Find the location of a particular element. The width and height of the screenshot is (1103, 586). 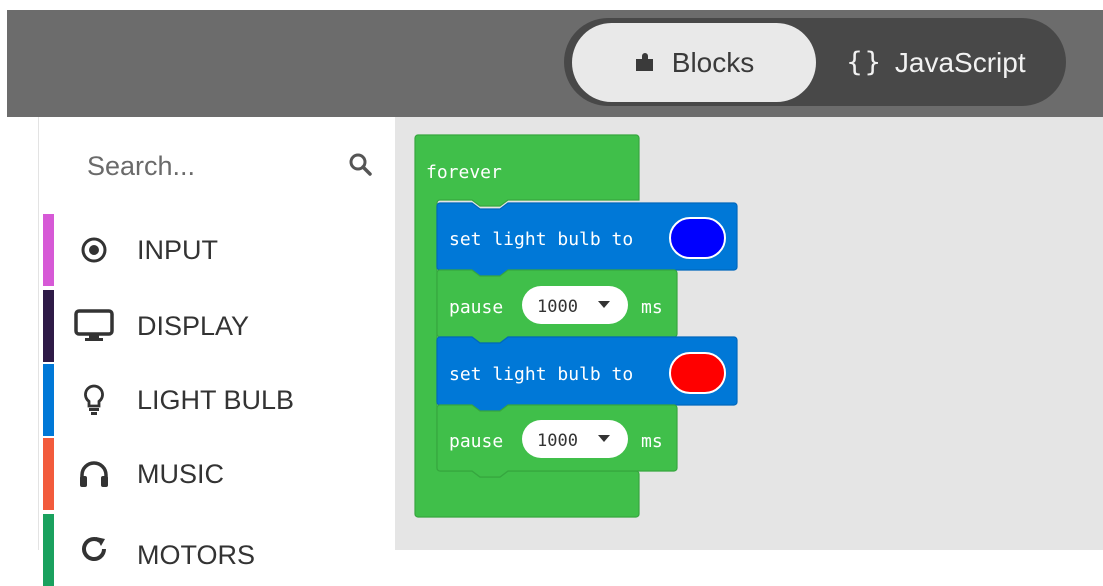

category-music: MUSIC is located at coordinates (219, 474).